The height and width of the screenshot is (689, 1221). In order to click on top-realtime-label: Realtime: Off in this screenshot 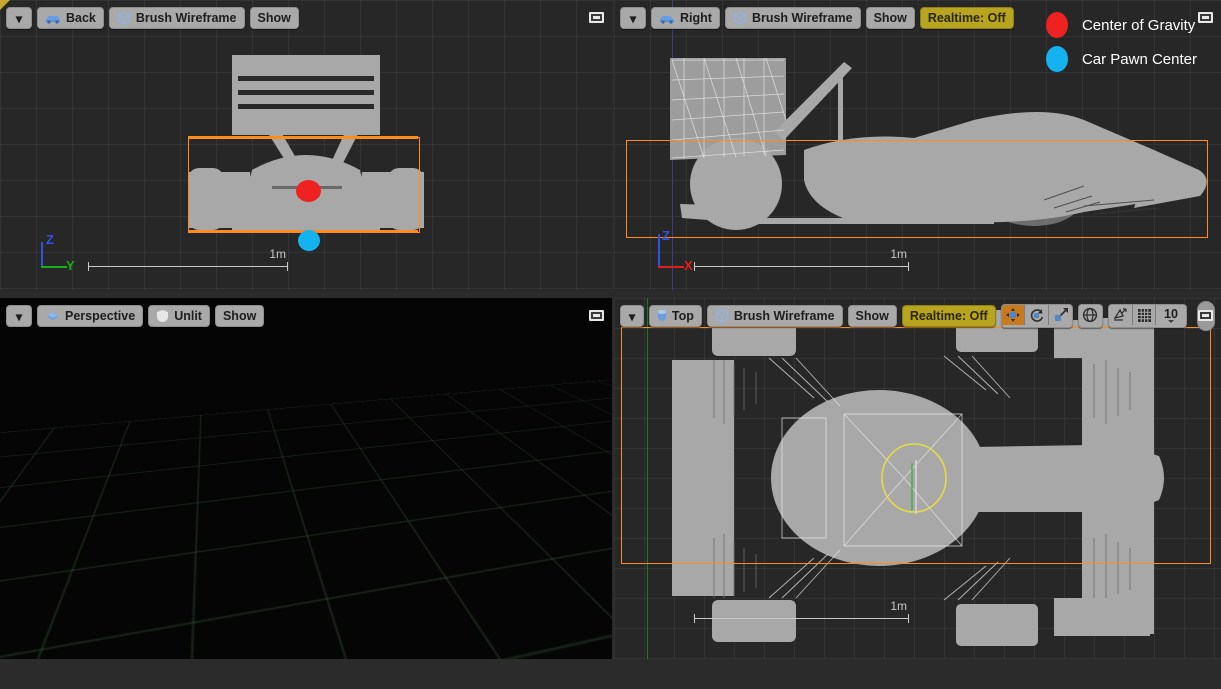, I will do `click(948, 316)`.